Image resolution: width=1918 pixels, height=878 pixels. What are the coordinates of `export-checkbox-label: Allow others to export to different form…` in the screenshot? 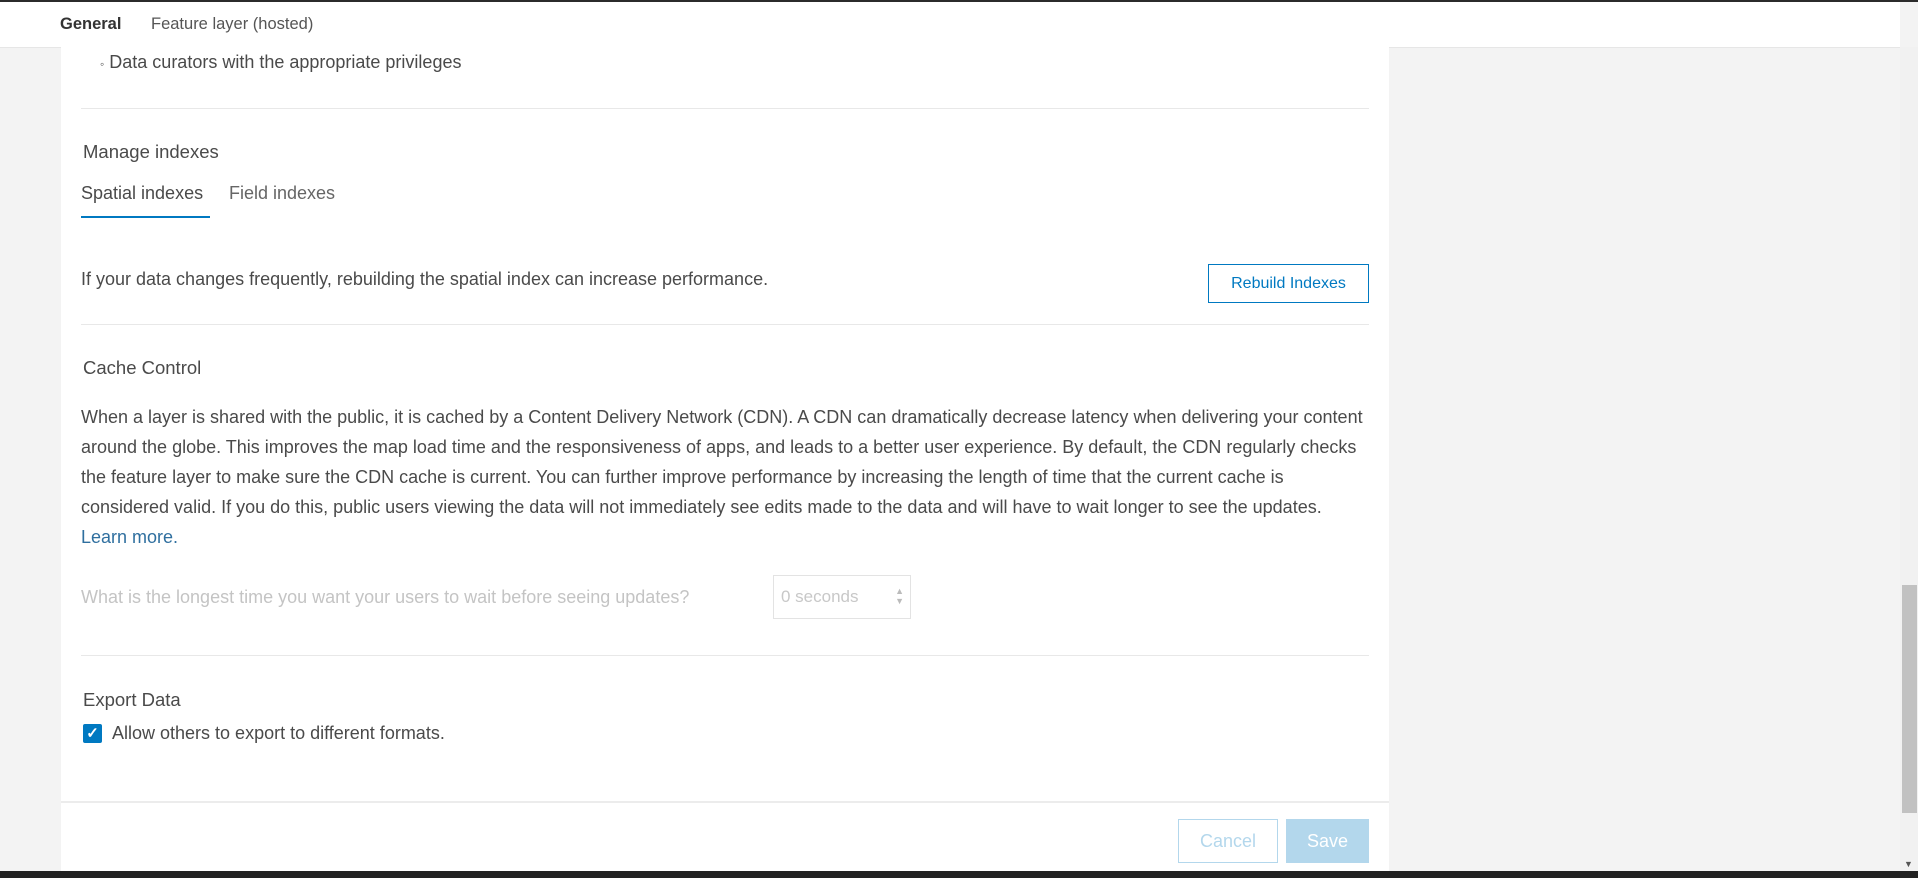 It's located at (278, 733).